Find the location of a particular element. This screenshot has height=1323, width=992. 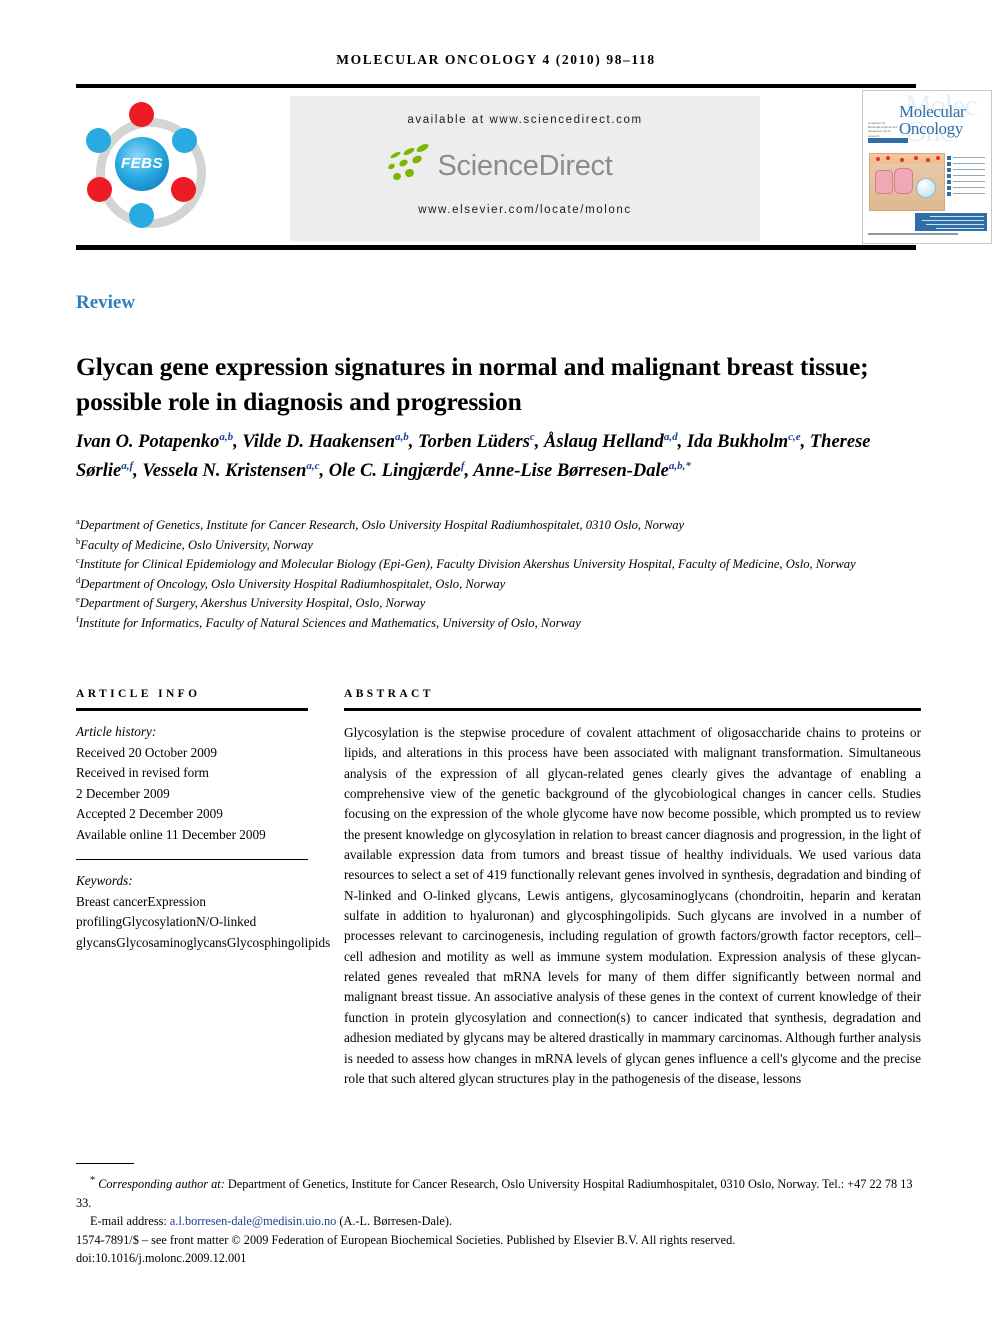

sciencedirect-logo: ScienceDirect is located at coordinates (525, 166).